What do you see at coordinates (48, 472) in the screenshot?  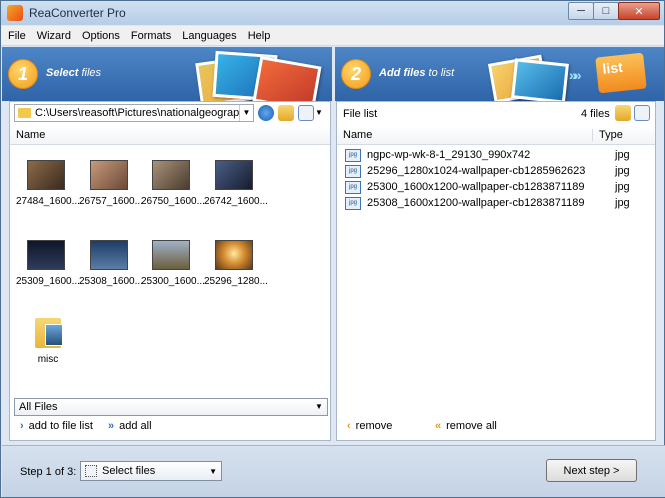 I see `step-indicator: Step 1 of 3:` at bounding box center [48, 472].